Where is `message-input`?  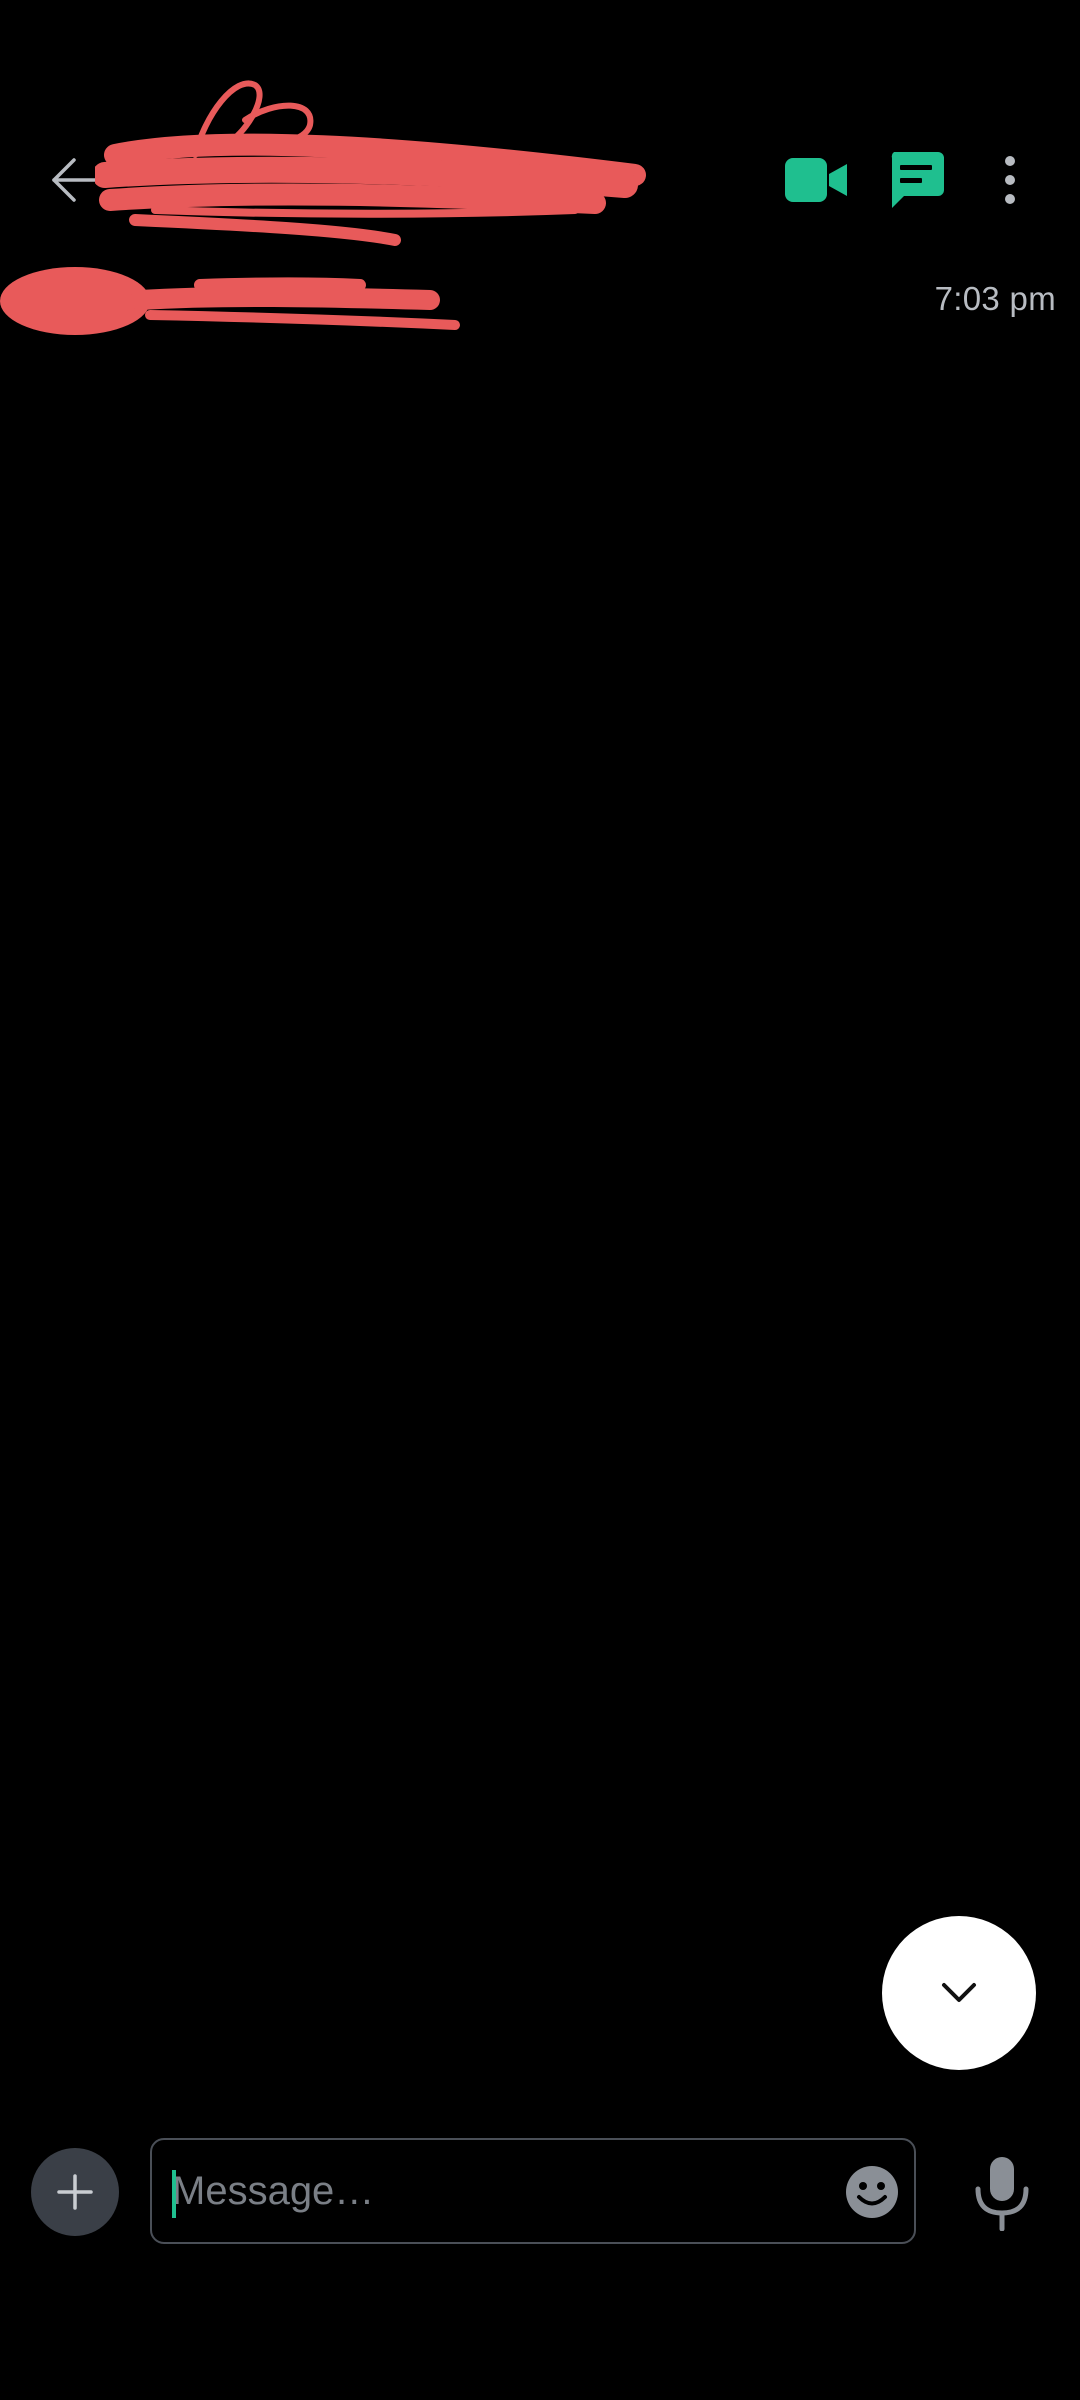
message-input is located at coordinates (492, 2191).